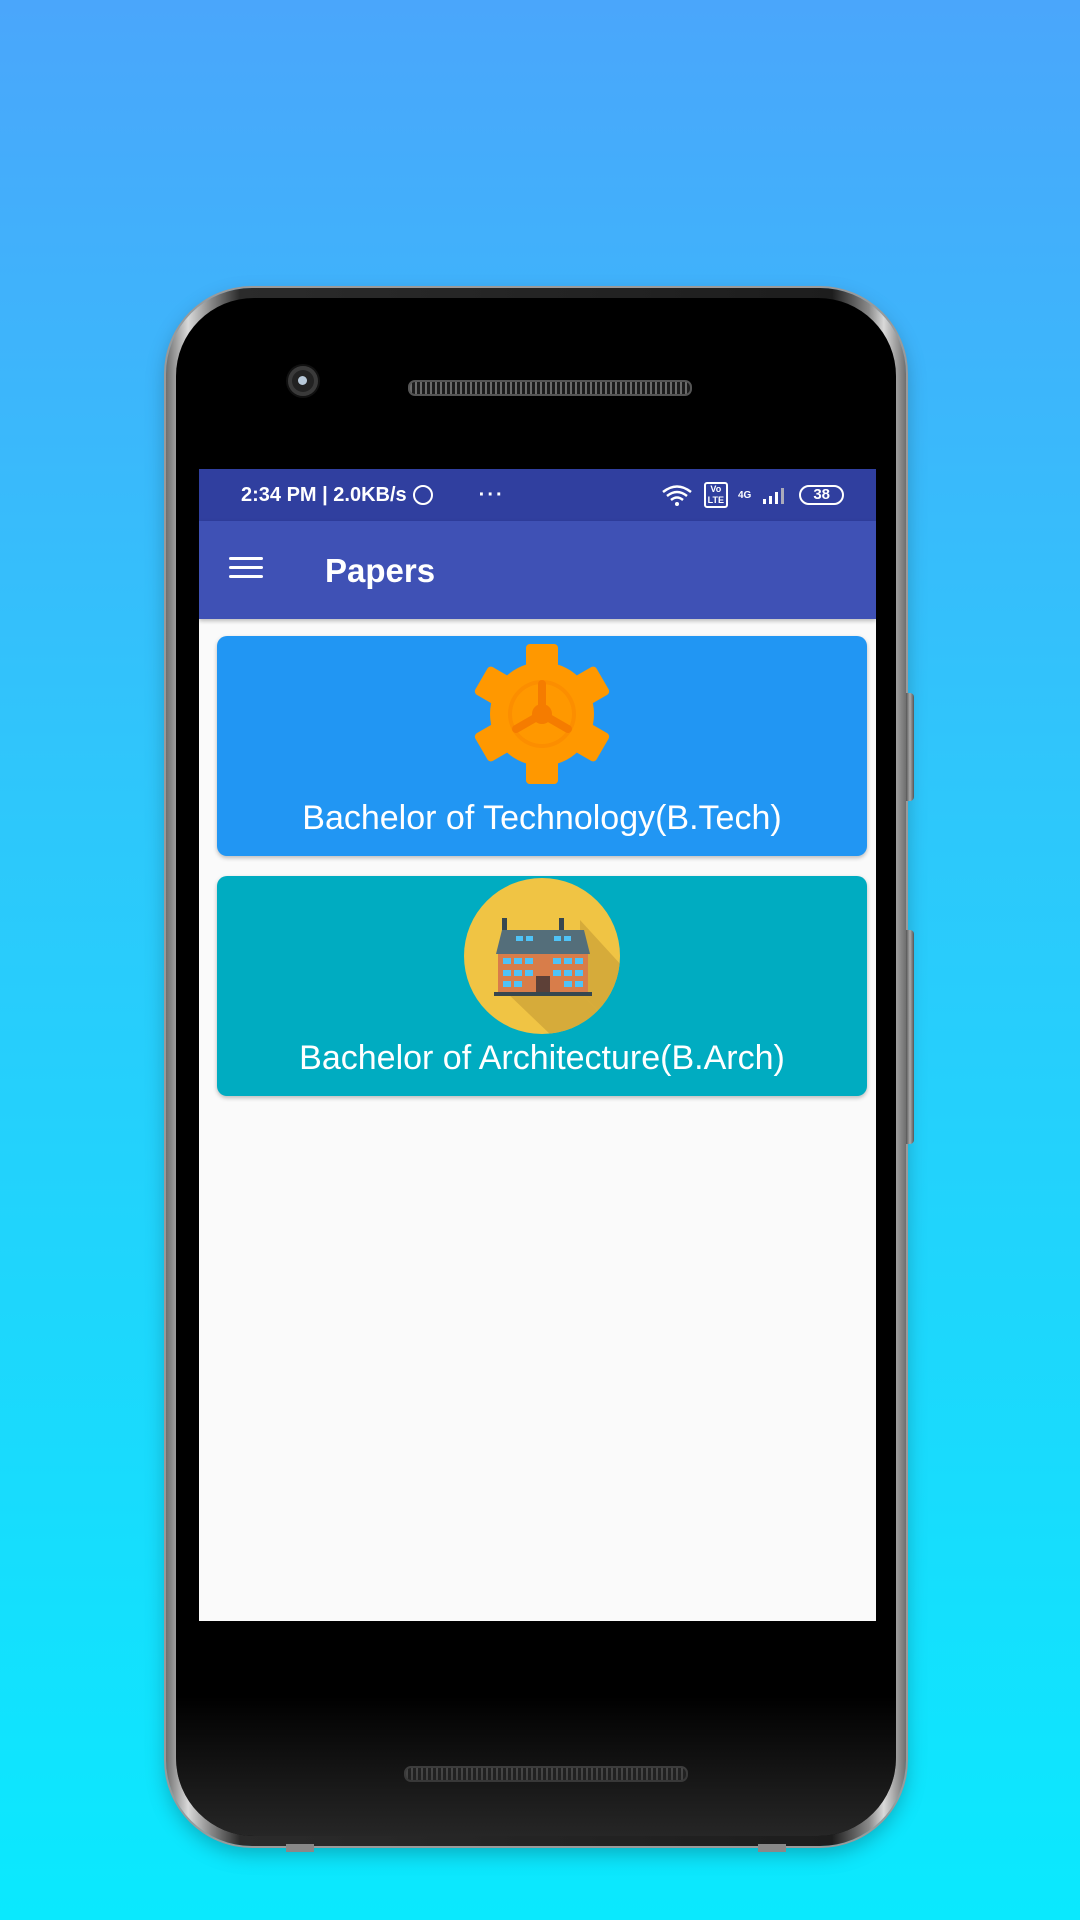  Describe the element at coordinates (247, 568) in the screenshot. I see `hamburger-menu-icon` at that location.